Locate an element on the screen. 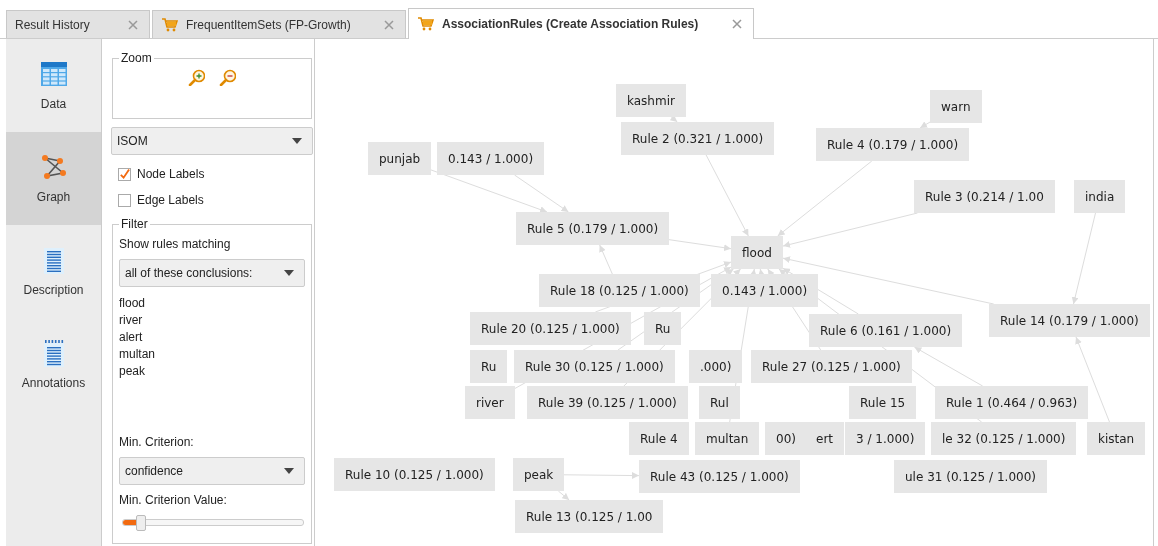  graph-icon is located at coordinates (53, 167).